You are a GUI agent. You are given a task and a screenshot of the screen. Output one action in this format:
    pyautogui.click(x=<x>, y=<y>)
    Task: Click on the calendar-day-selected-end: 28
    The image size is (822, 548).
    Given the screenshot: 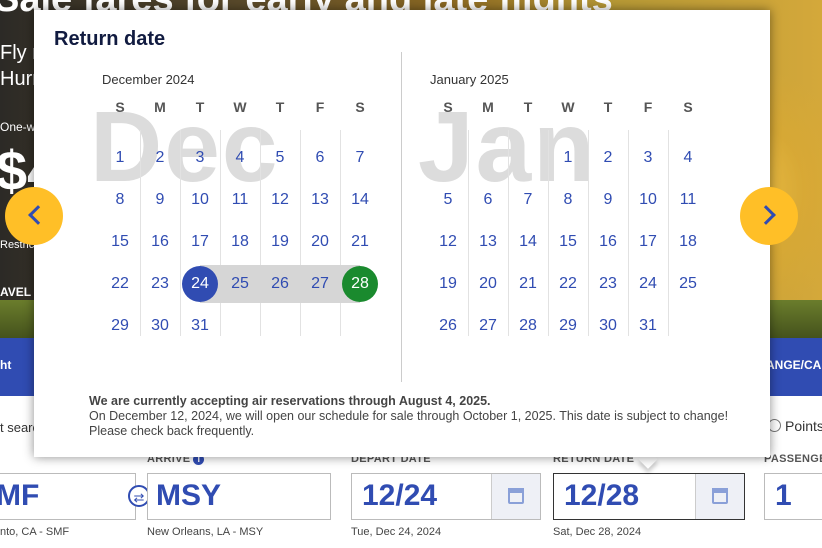 What is the action you would take?
    pyautogui.click(x=360, y=284)
    